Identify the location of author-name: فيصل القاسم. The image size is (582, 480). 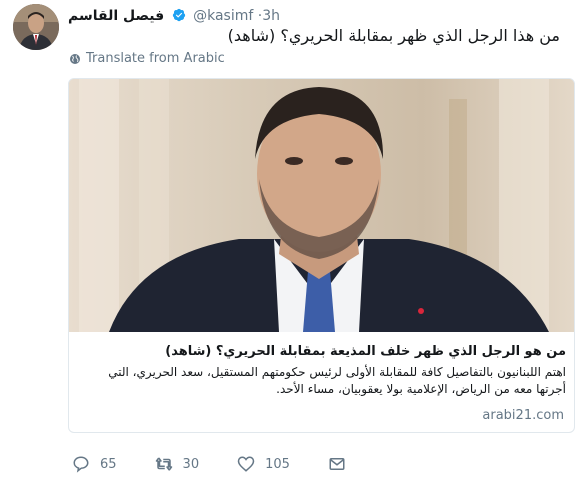
(116, 16).